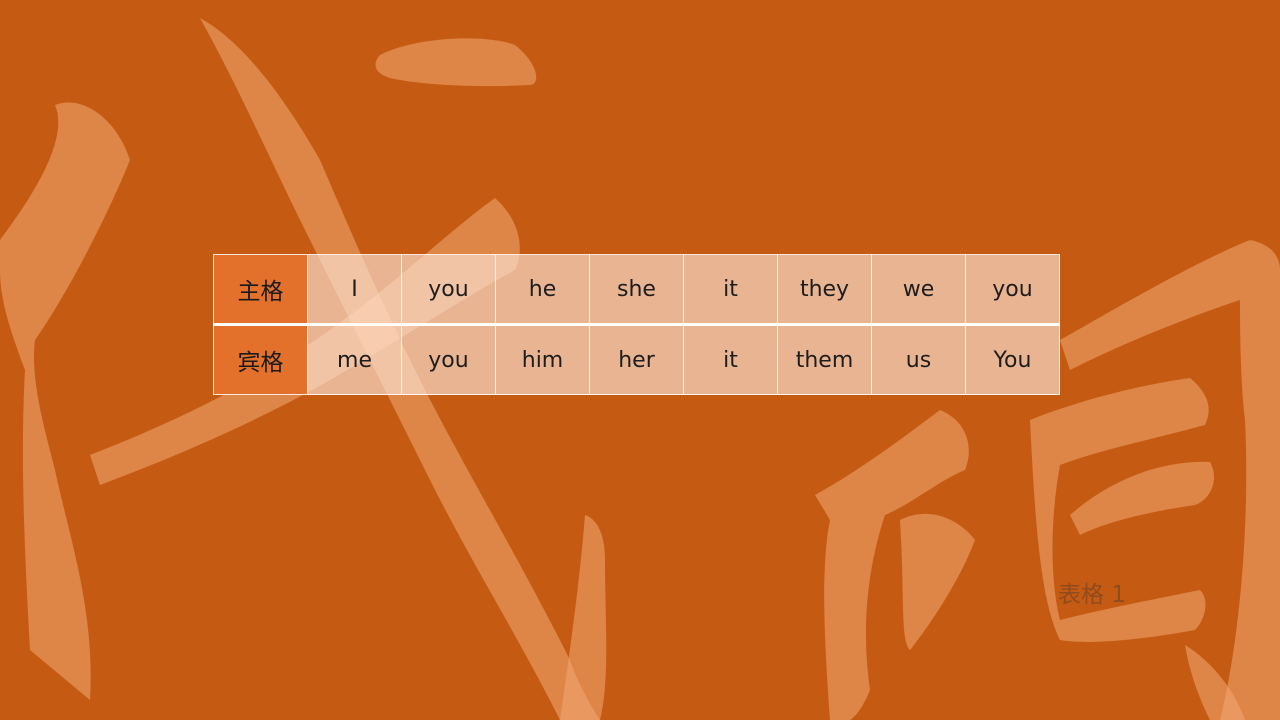  Describe the element at coordinates (918, 359) in the screenshot. I see `table-cell: us` at that location.